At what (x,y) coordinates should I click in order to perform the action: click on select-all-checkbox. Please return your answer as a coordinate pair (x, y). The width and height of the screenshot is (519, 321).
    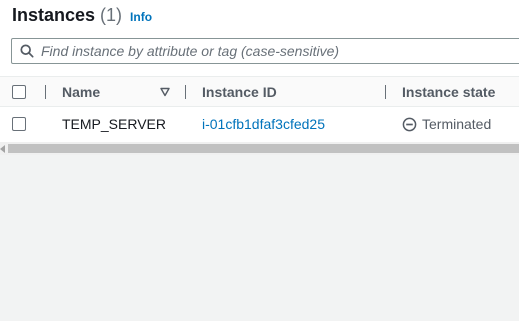
    Looking at the image, I should click on (19, 92).